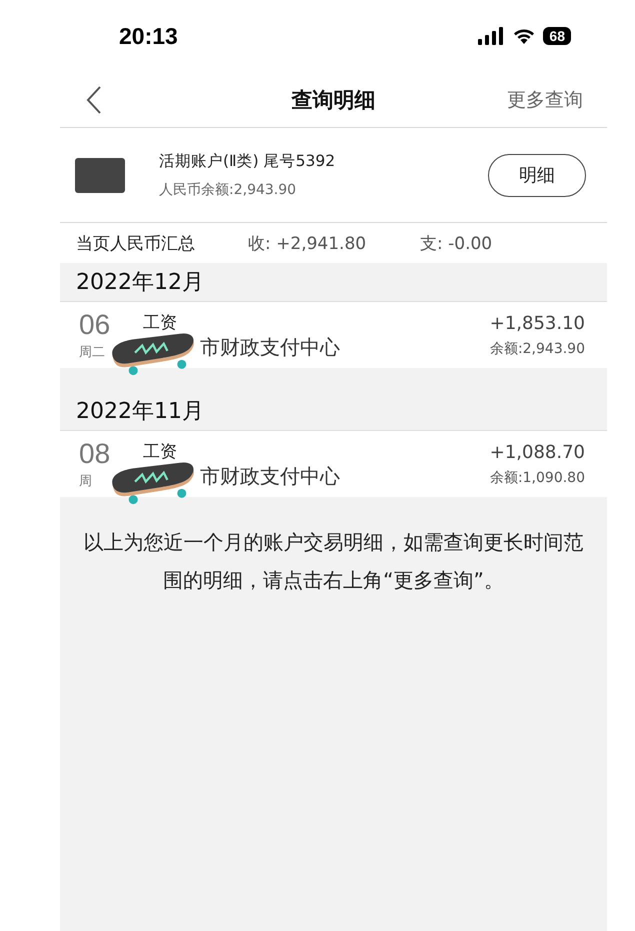 This screenshot has width=635, height=931. What do you see at coordinates (136, 243) in the screenshot?
I see `summary-label: 当页人民币汇总` at bounding box center [136, 243].